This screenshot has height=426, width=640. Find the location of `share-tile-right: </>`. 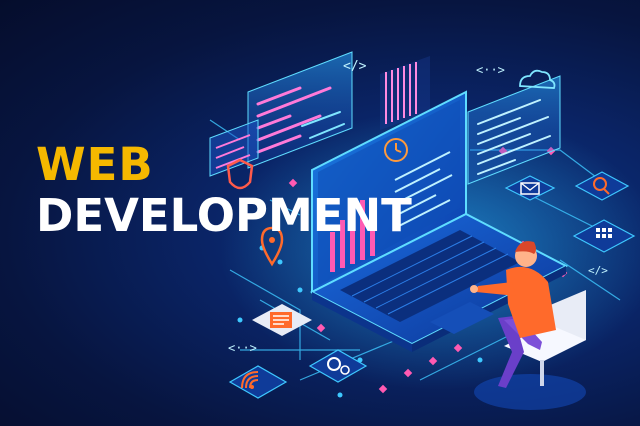

share-tile-right: </> is located at coordinates (598, 270).